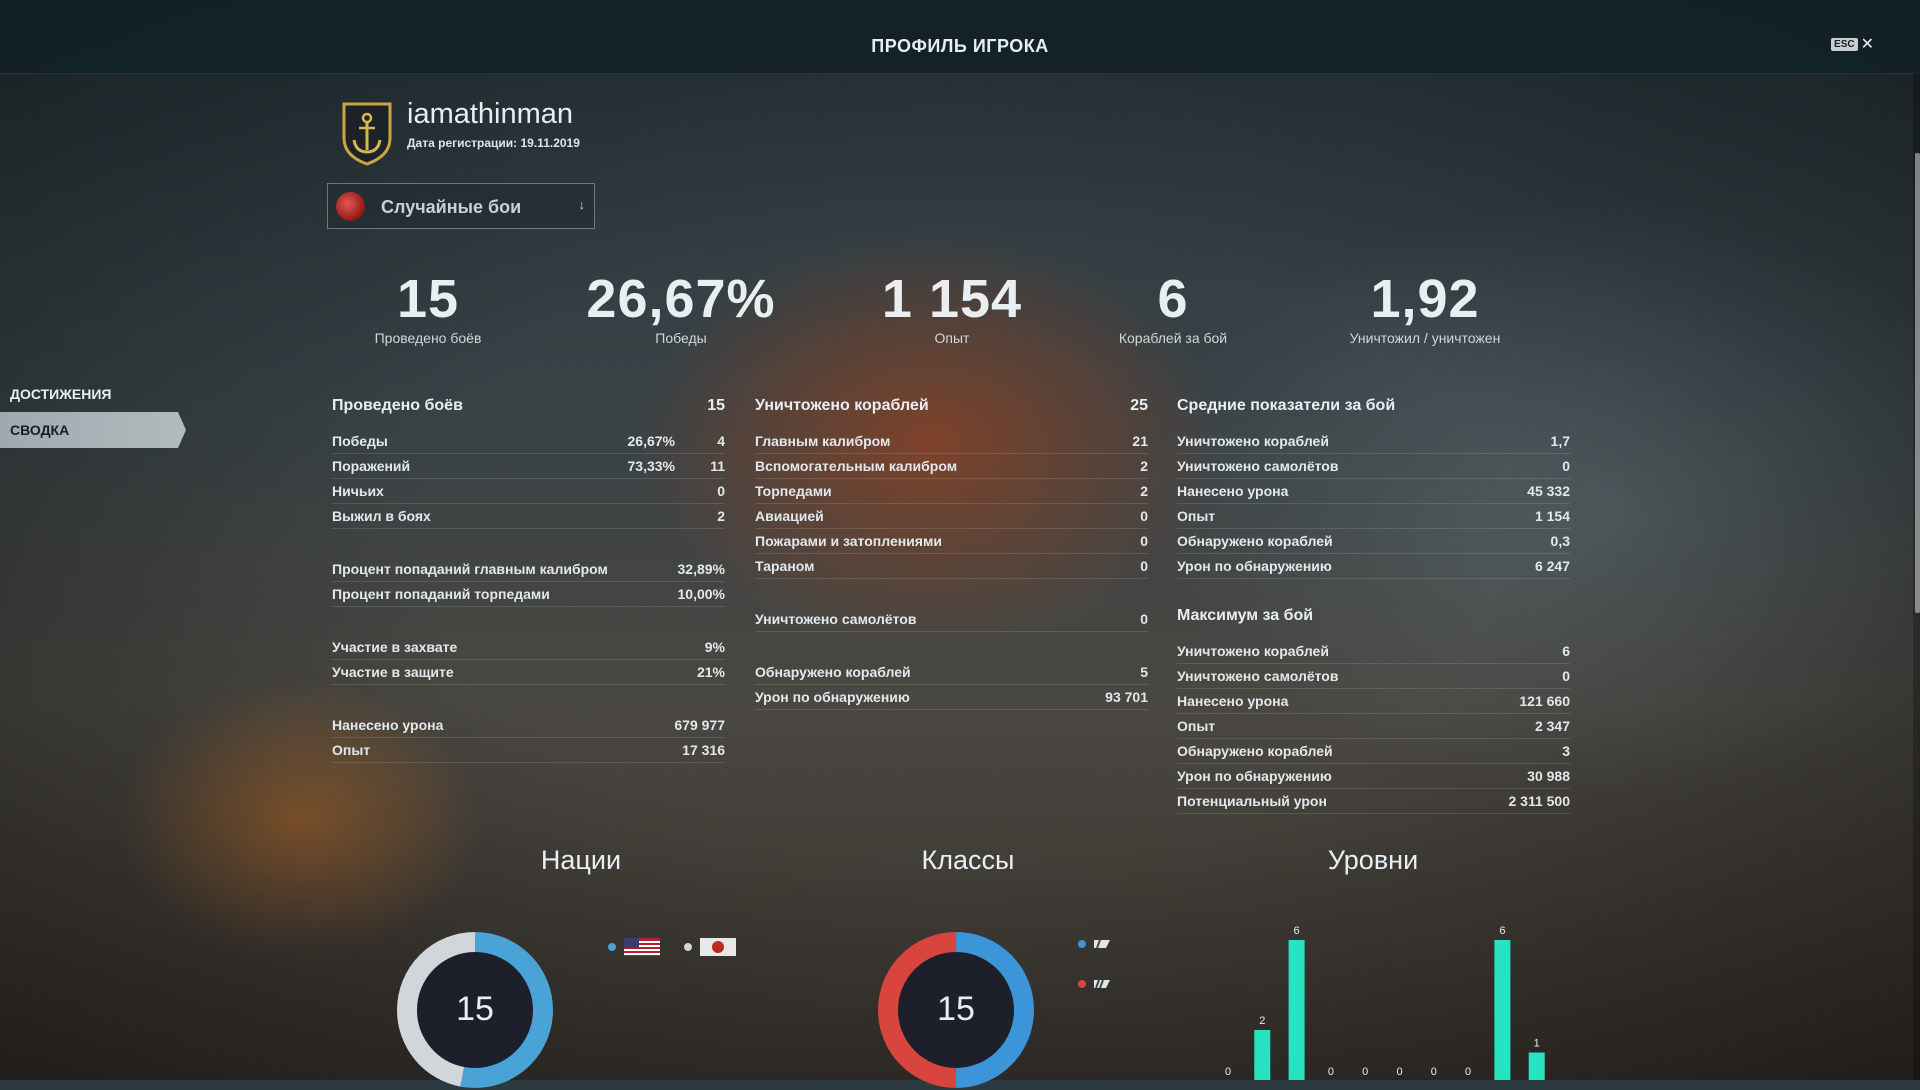 This screenshot has height=1090, width=1920. Describe the element at coordinates (1173, 338) in the screenshot. I see `kpi-label: Кораблей за бой` at that location.